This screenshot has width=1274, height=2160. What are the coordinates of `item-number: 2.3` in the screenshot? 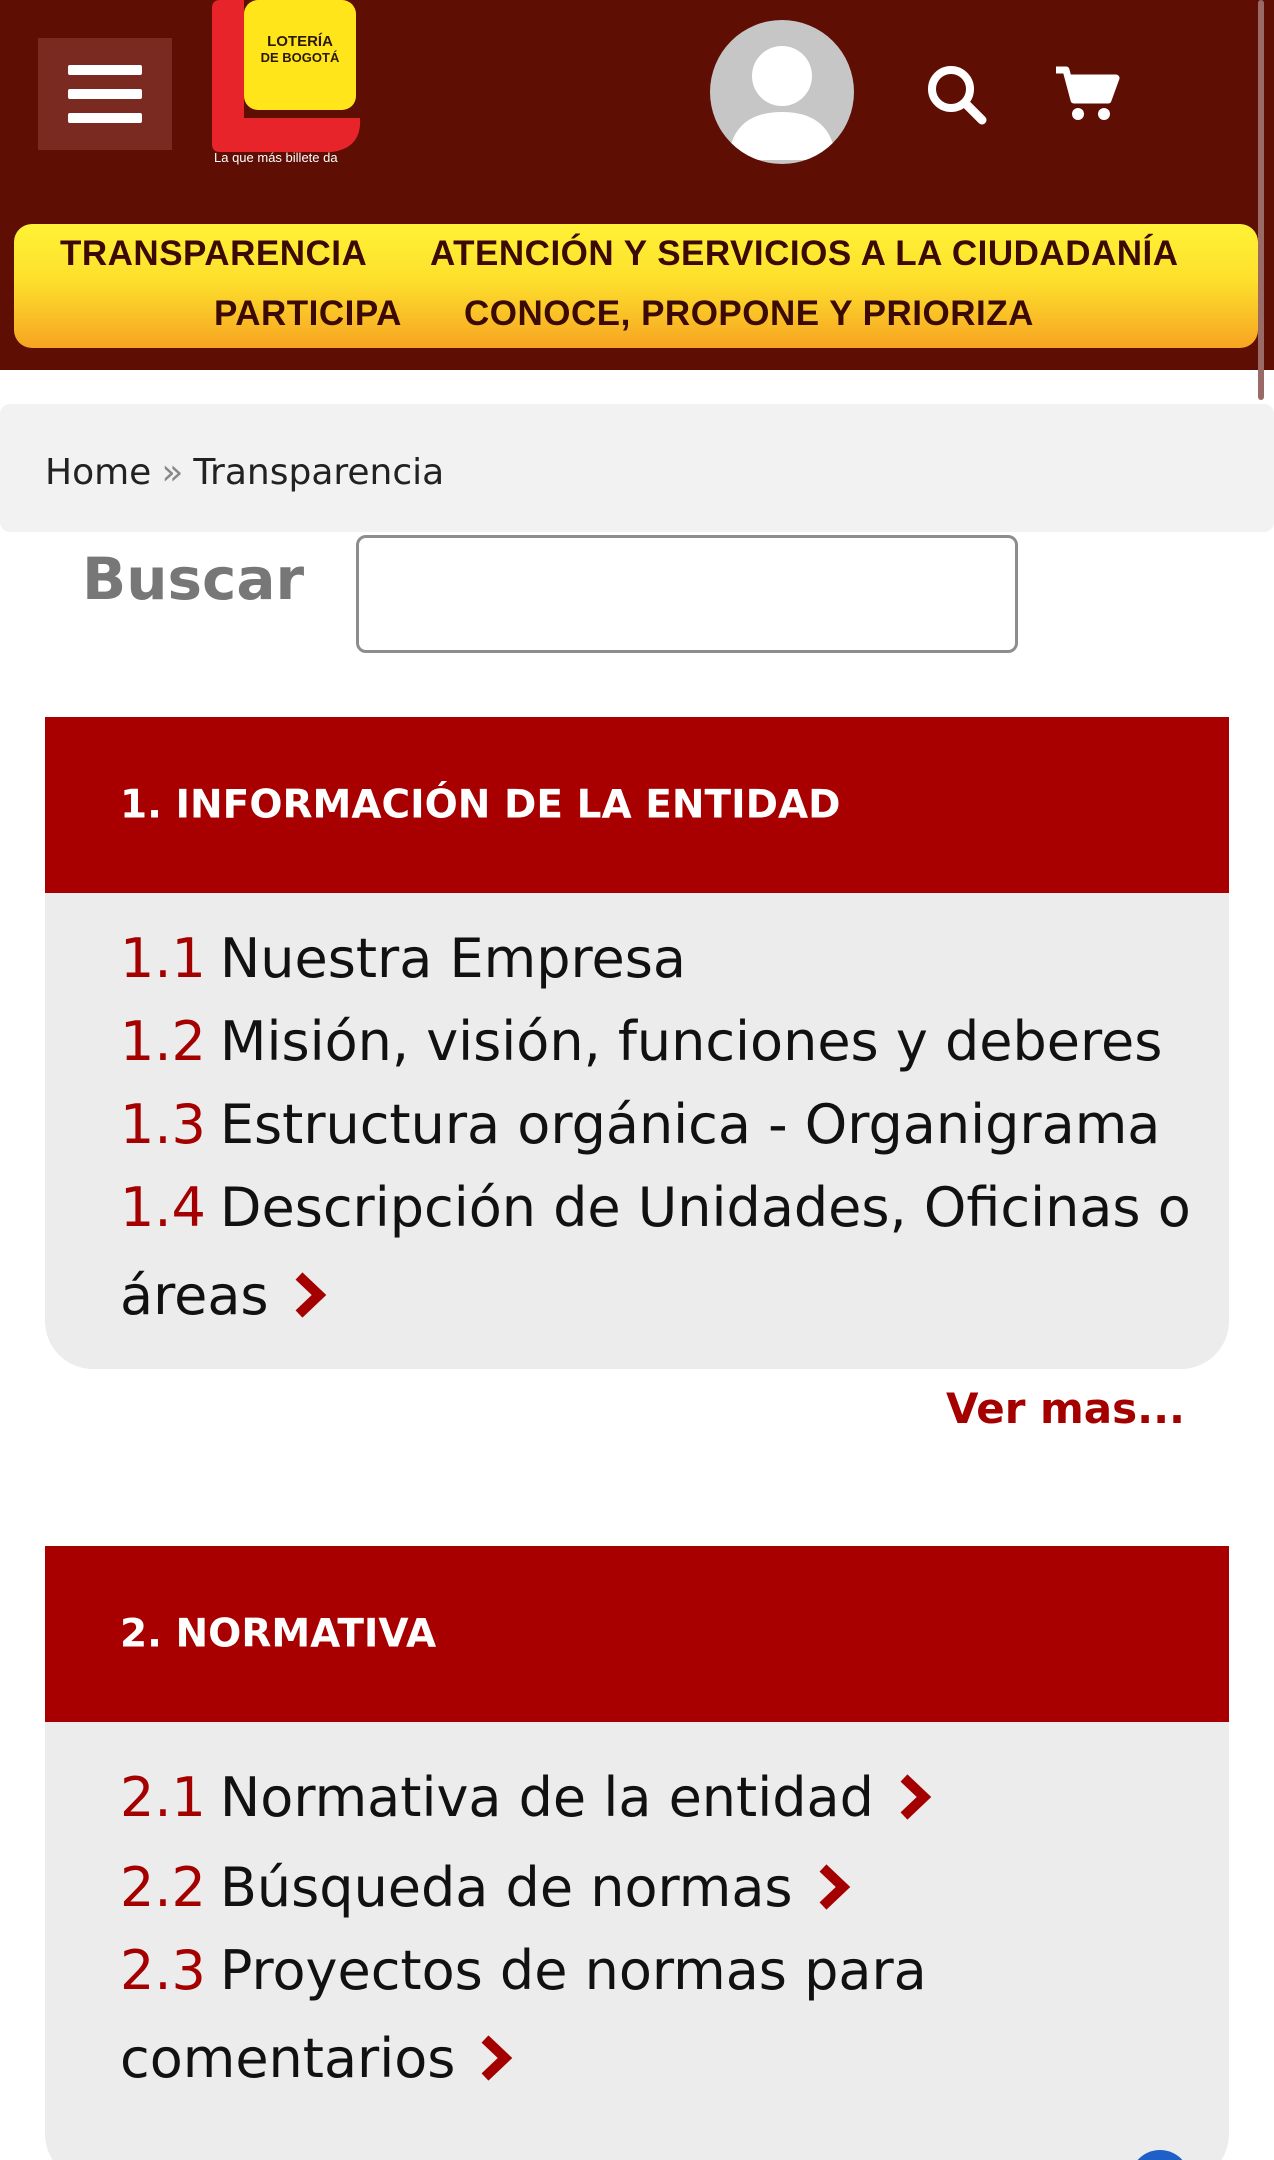 It's located at (163, 1970).